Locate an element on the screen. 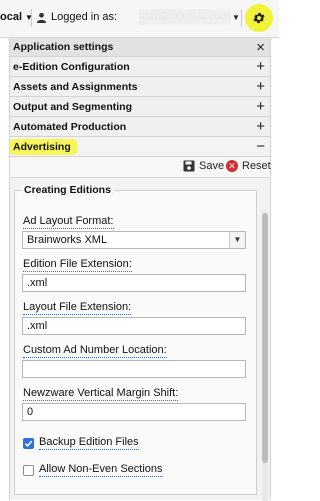 The width and height of the screenshot is (320, 501). layout-file-extension-label: Layout File Extension: is located at coordinates (77, 308).